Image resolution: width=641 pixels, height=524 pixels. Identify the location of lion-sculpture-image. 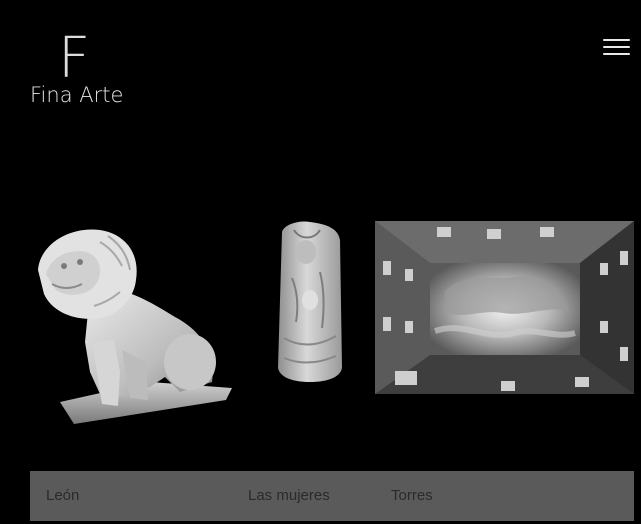
(135, 326).